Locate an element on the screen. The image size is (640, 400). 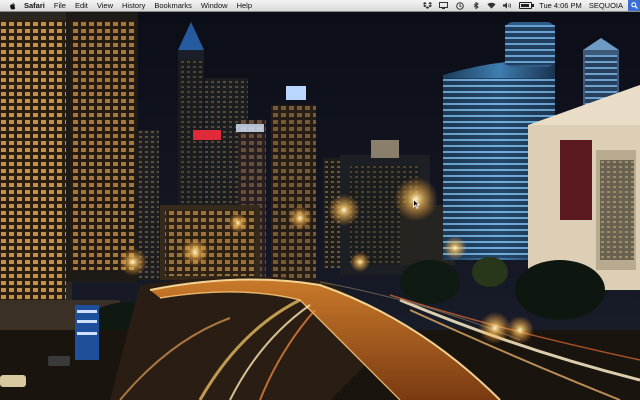
timemachine-icon is located at coordinates (459, 5).